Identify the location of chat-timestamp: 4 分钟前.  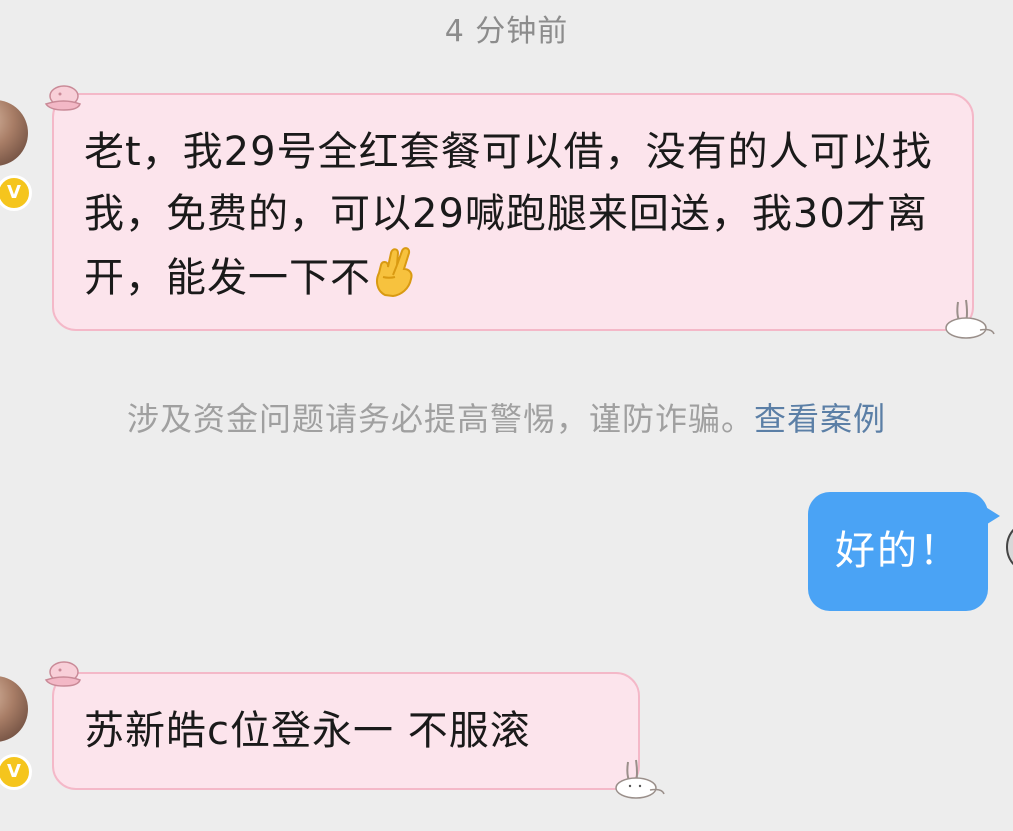
(506, 31).